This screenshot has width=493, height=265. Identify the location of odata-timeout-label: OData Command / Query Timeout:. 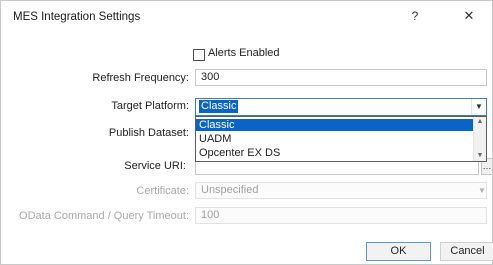
(104, 216).